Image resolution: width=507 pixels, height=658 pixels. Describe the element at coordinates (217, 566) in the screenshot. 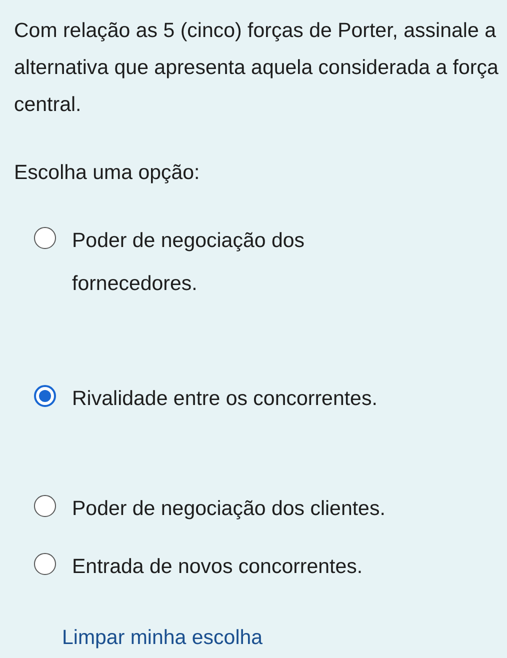

I see `option-label: Entrada de novos concorrentes.` at that location.